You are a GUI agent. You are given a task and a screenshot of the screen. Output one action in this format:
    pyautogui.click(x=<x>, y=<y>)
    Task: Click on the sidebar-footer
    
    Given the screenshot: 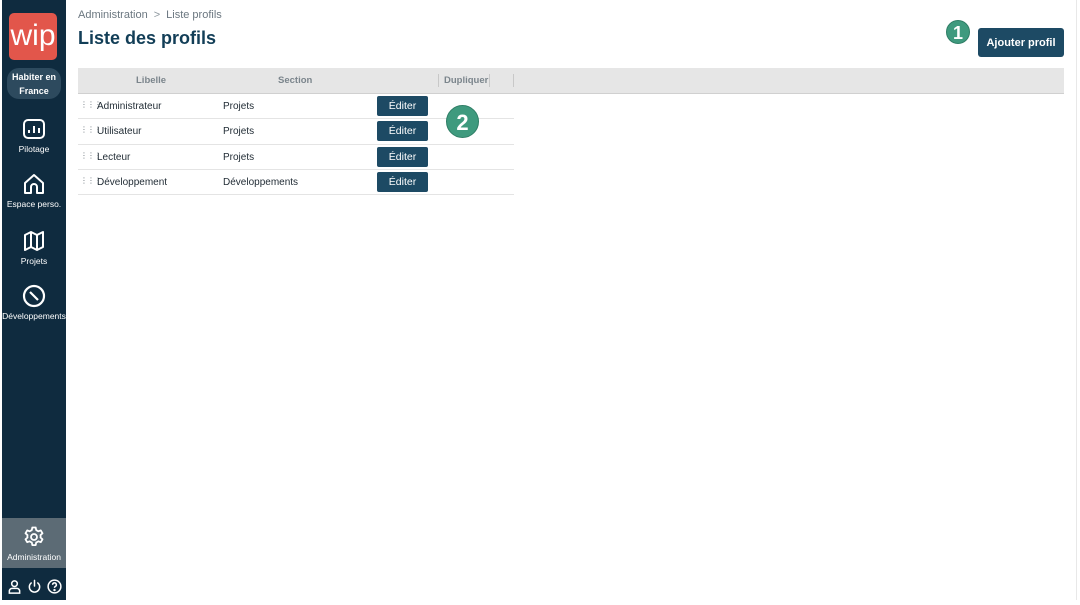 What is the action you would take?
    pyautogui.click(x=34, y=588)
    